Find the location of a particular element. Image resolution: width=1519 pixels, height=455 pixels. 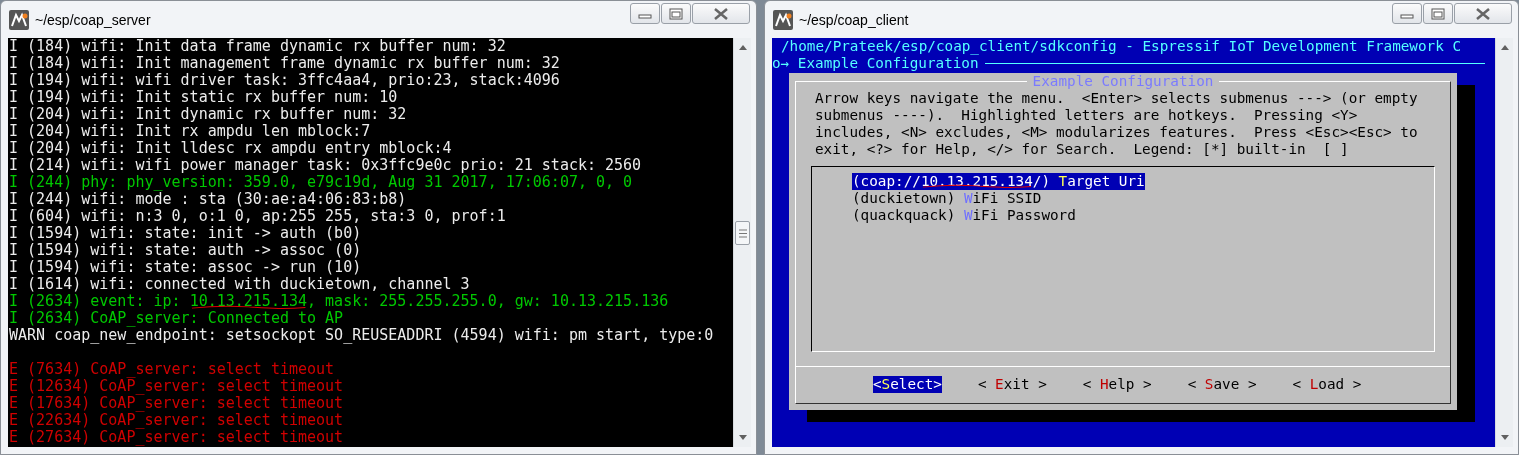

log-line: E (27634) CoAP_server: select timeout is located at coordinates (176, 437).